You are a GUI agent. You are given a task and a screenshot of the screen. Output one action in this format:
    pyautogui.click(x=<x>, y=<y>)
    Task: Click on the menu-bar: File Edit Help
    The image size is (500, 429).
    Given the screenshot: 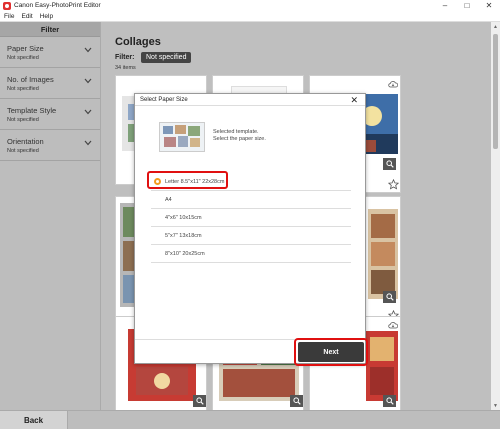 What is the action you would take?
    pyautogui.click(x=250, y=16)
    